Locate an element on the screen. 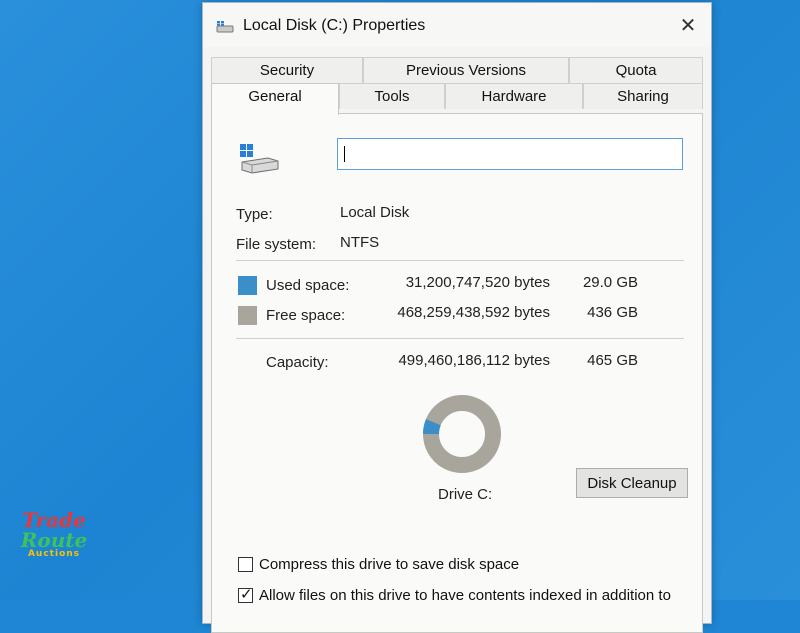 The width and height of the screenshot is (800, 633). capacity-gb: 465 GB is located at coordinates (612, 360).